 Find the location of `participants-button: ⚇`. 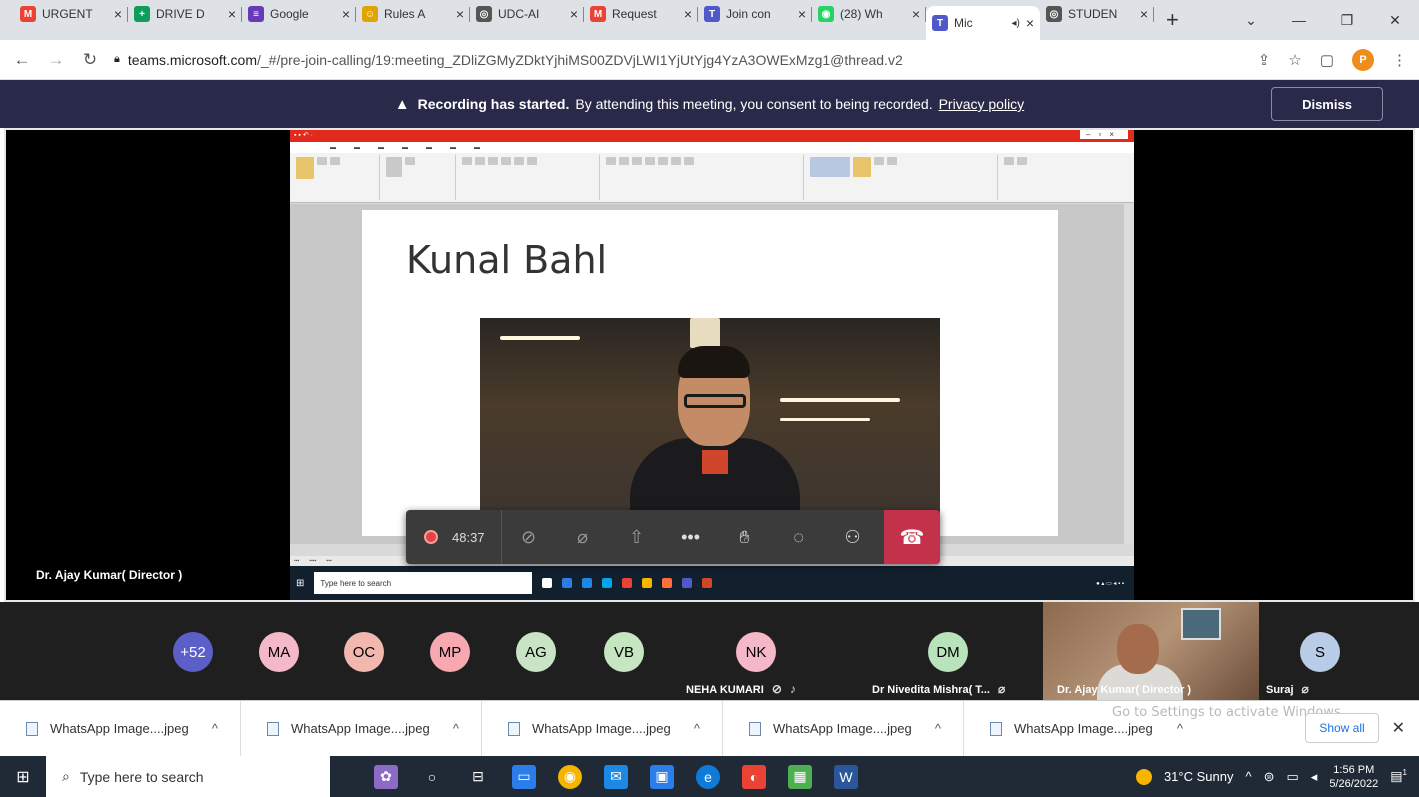

participants-button: ⚇ is located at coordinates (853, 537).